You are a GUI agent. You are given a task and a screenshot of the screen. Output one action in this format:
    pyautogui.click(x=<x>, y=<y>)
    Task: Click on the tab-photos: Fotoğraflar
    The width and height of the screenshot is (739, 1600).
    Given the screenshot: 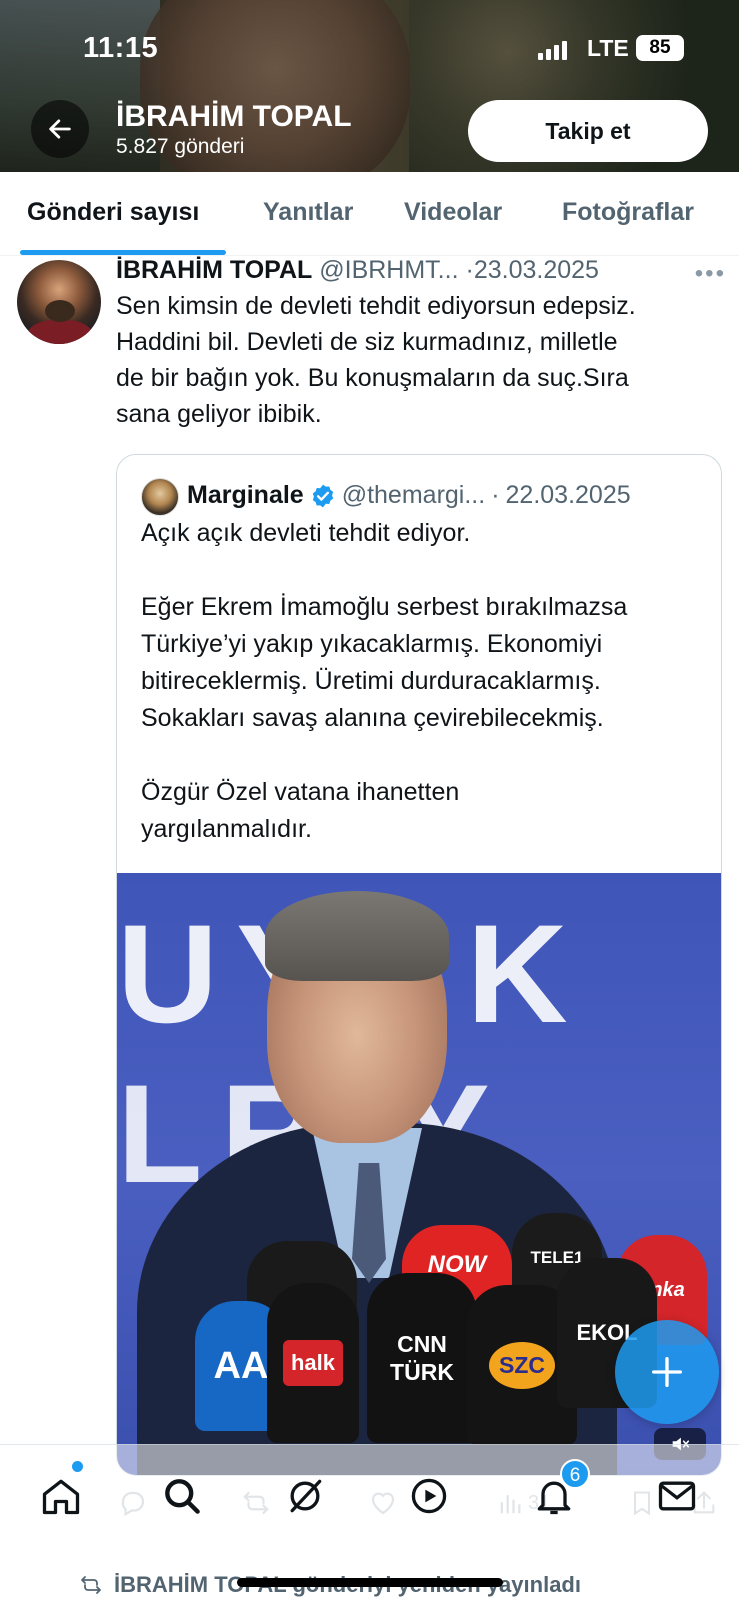 What is the action you would take?
    pyautogui.click(x=628, y=212)
    